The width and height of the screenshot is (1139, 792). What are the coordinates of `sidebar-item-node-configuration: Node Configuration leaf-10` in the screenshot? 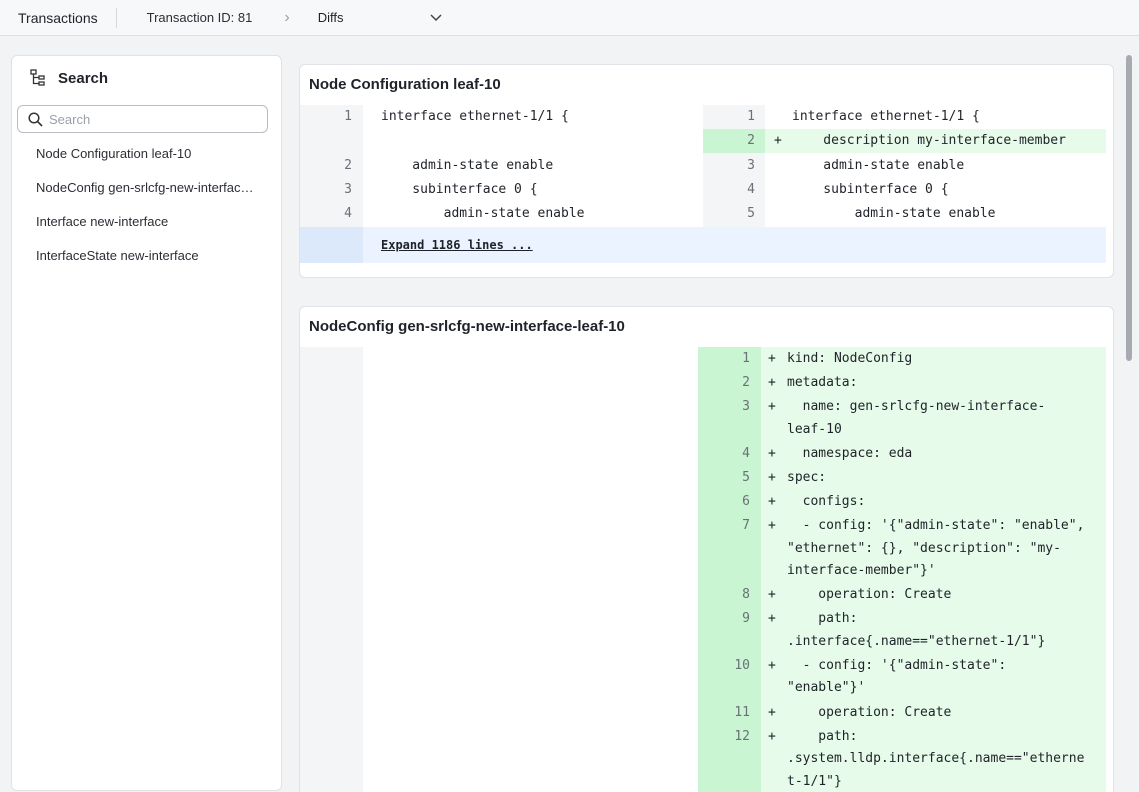 It's located at (134, 154).